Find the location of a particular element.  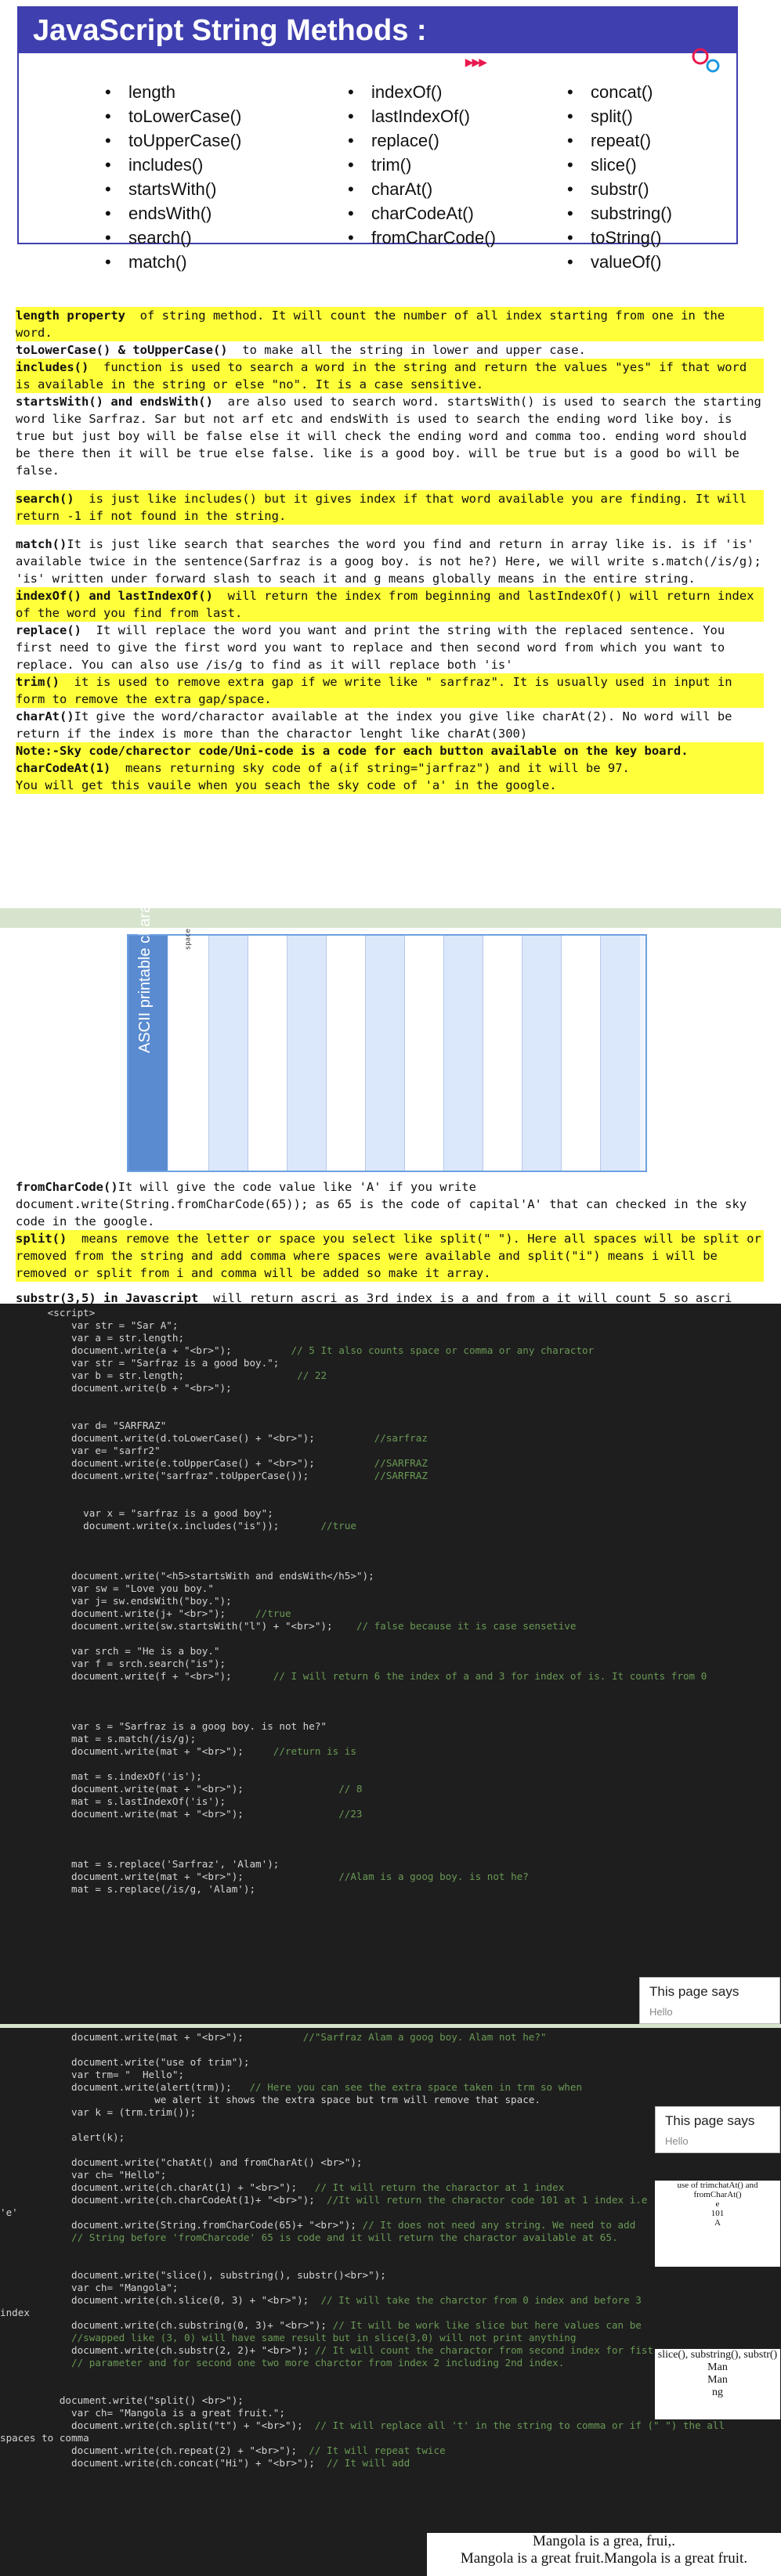

method-item: split() is located at coordinates (619, 116).